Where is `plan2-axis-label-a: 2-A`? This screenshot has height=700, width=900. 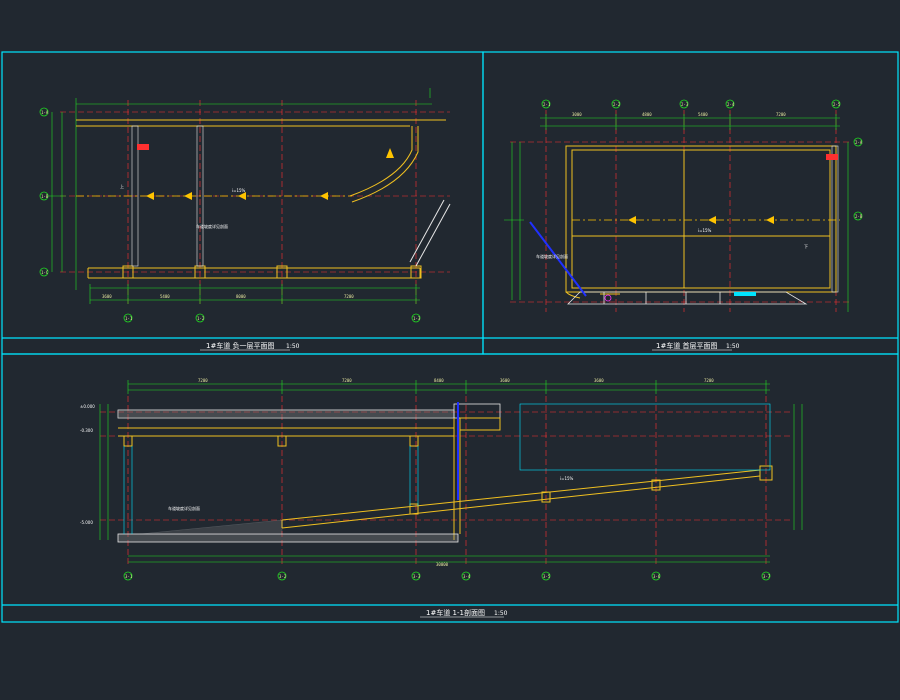
plan2-axis-label-a: 2-A is located at coordinates (859, 142).